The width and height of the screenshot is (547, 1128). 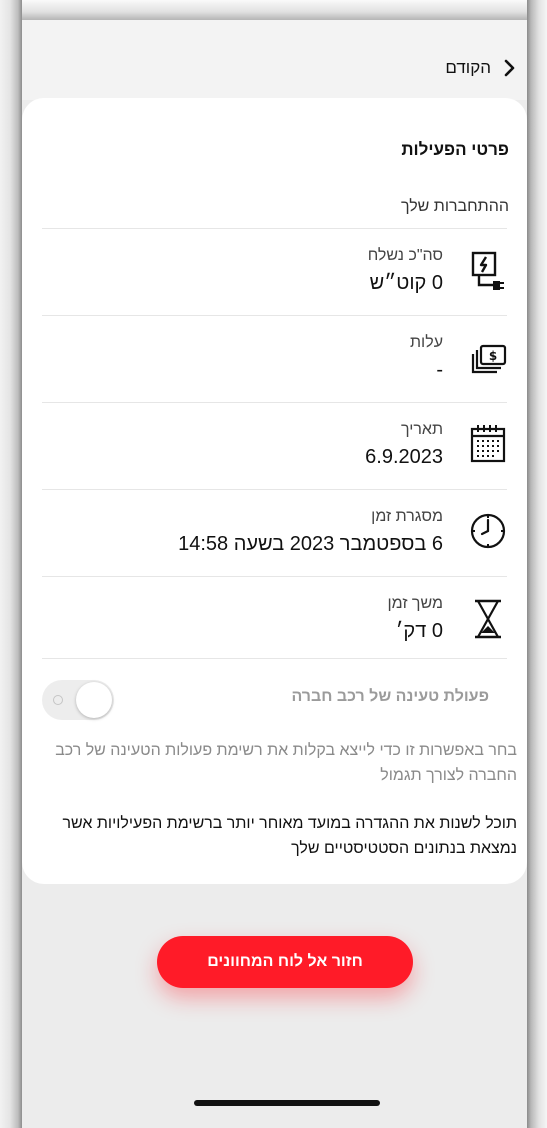 I want to click on home-indicator, so click(x=287, y=1103).